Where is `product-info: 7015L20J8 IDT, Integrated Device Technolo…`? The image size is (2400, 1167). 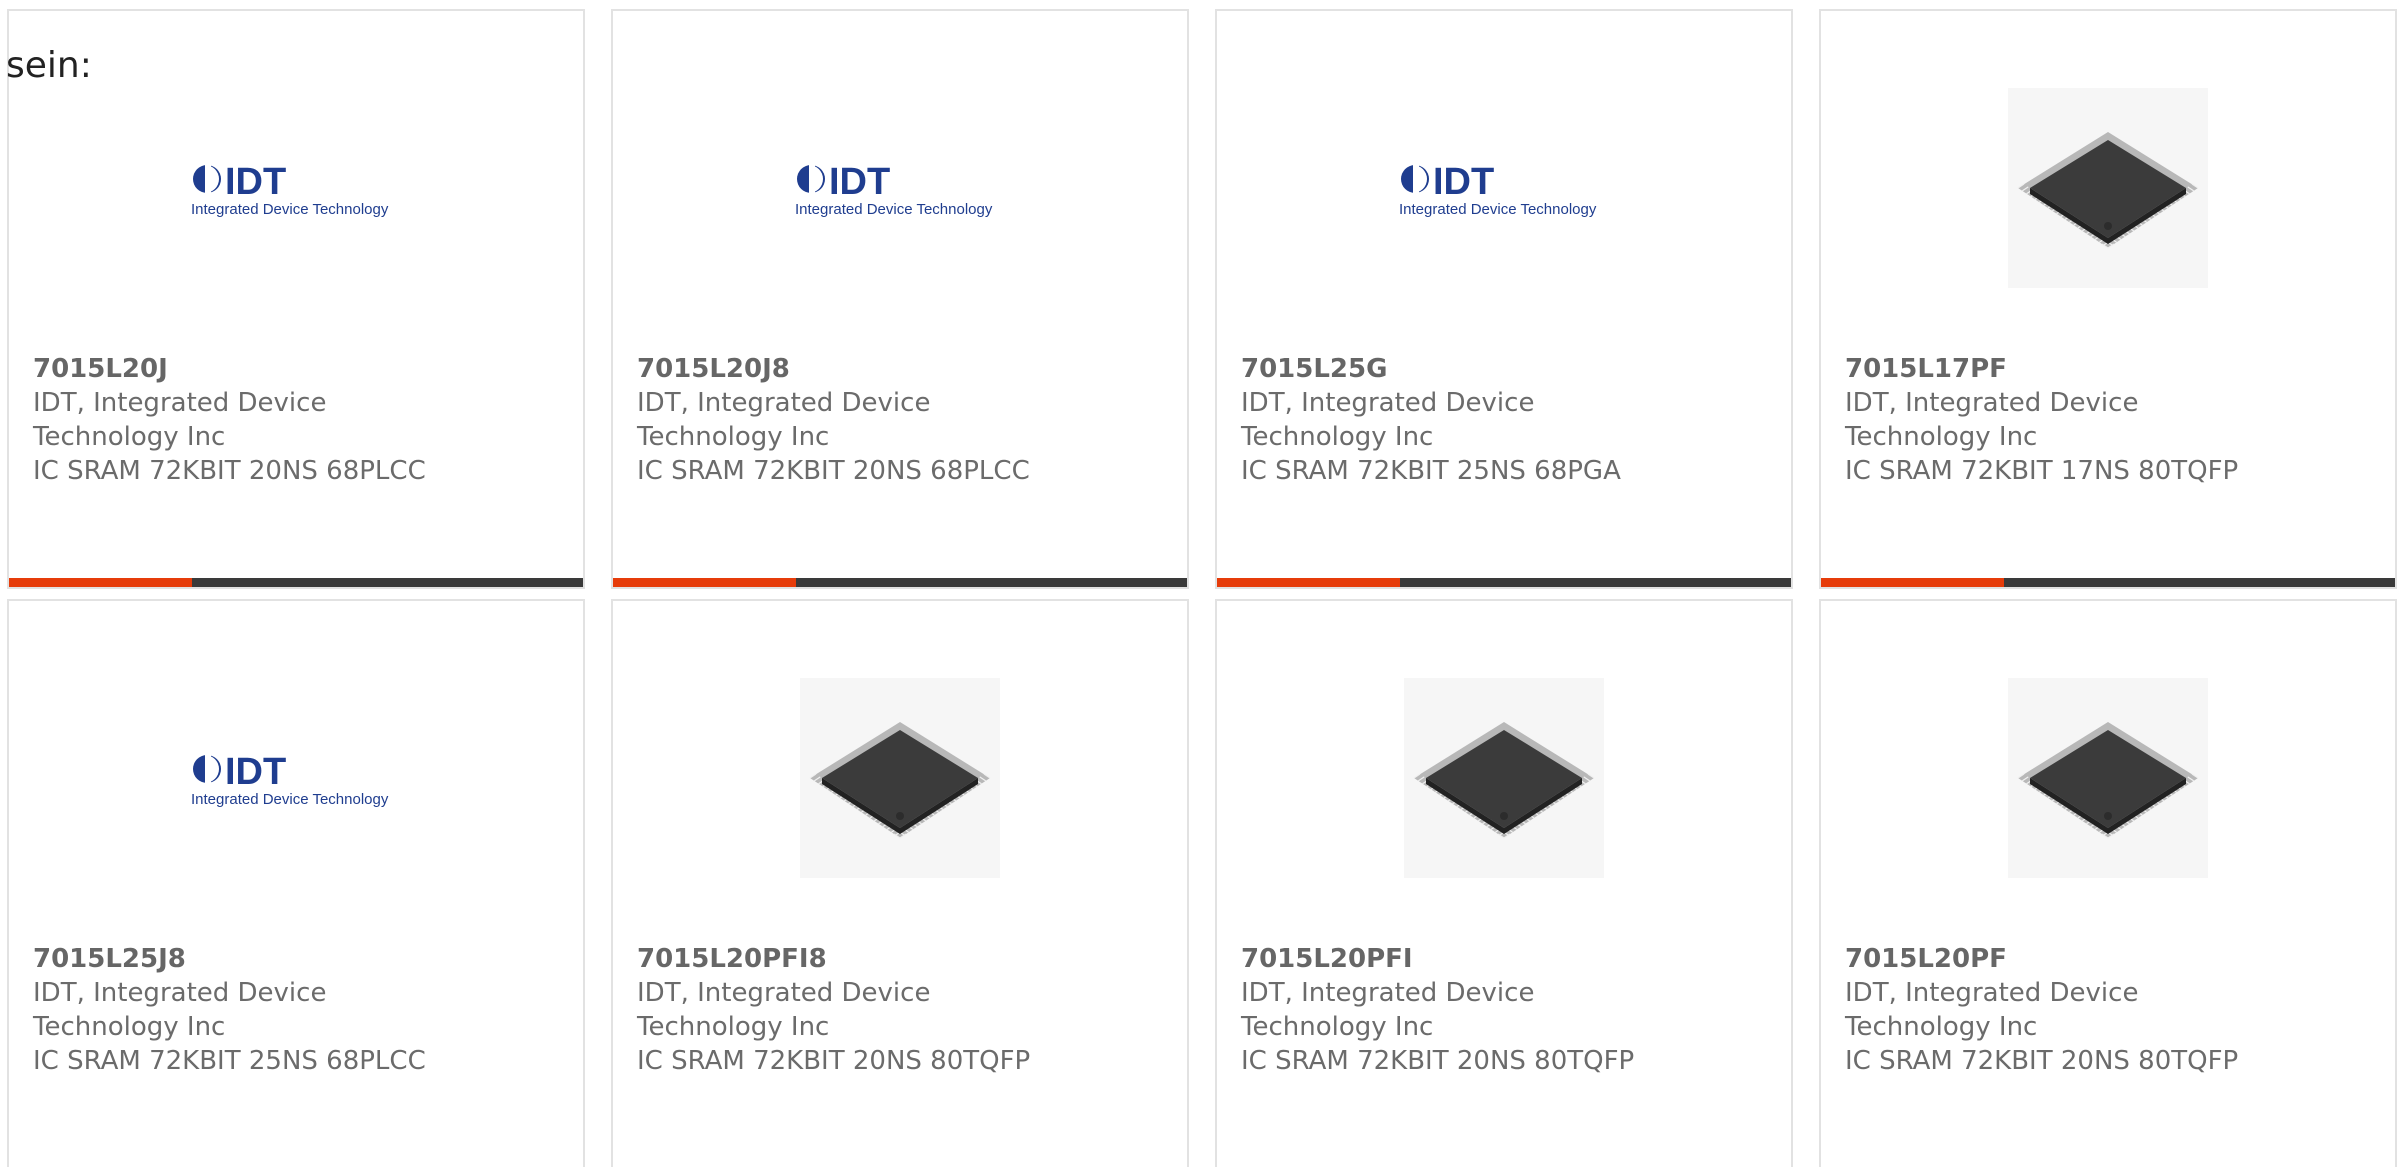
product-info: 7015L20J8 IDT, Integrated Device Technolo… is located at coordinates (900, 420).